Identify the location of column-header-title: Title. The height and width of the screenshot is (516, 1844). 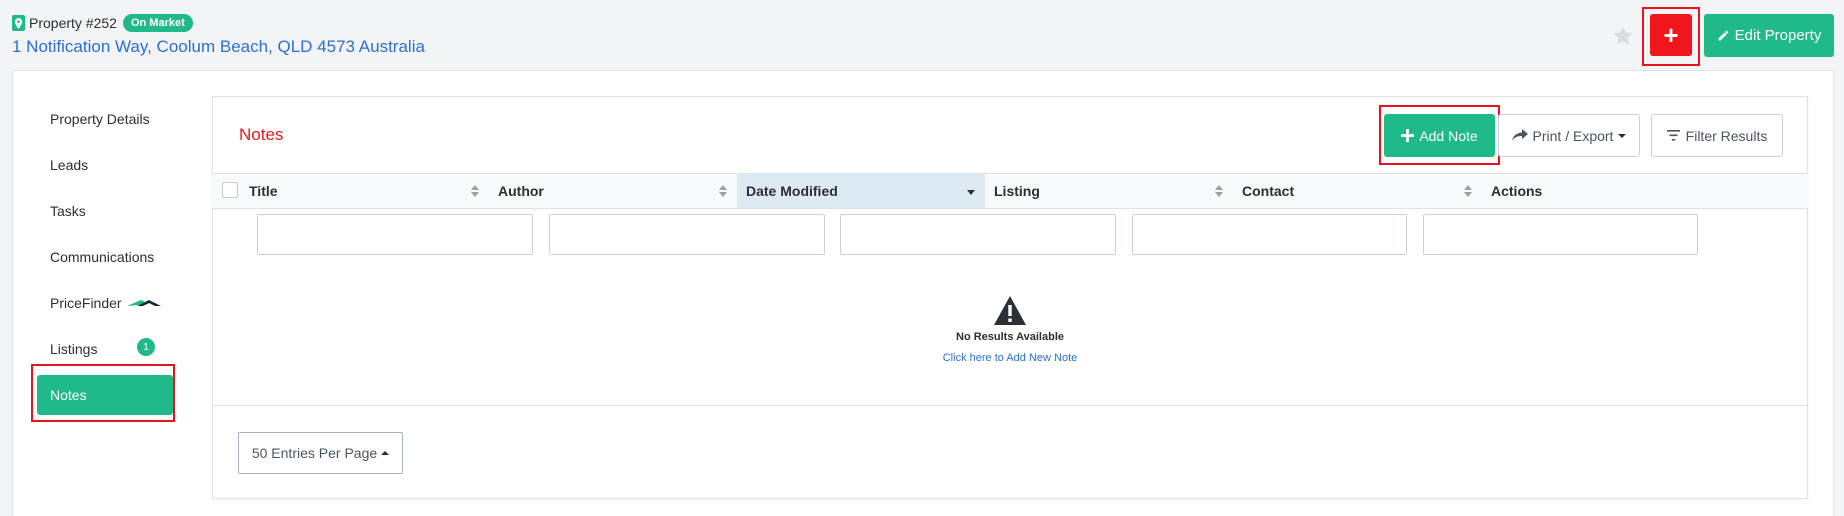
(364, 191).